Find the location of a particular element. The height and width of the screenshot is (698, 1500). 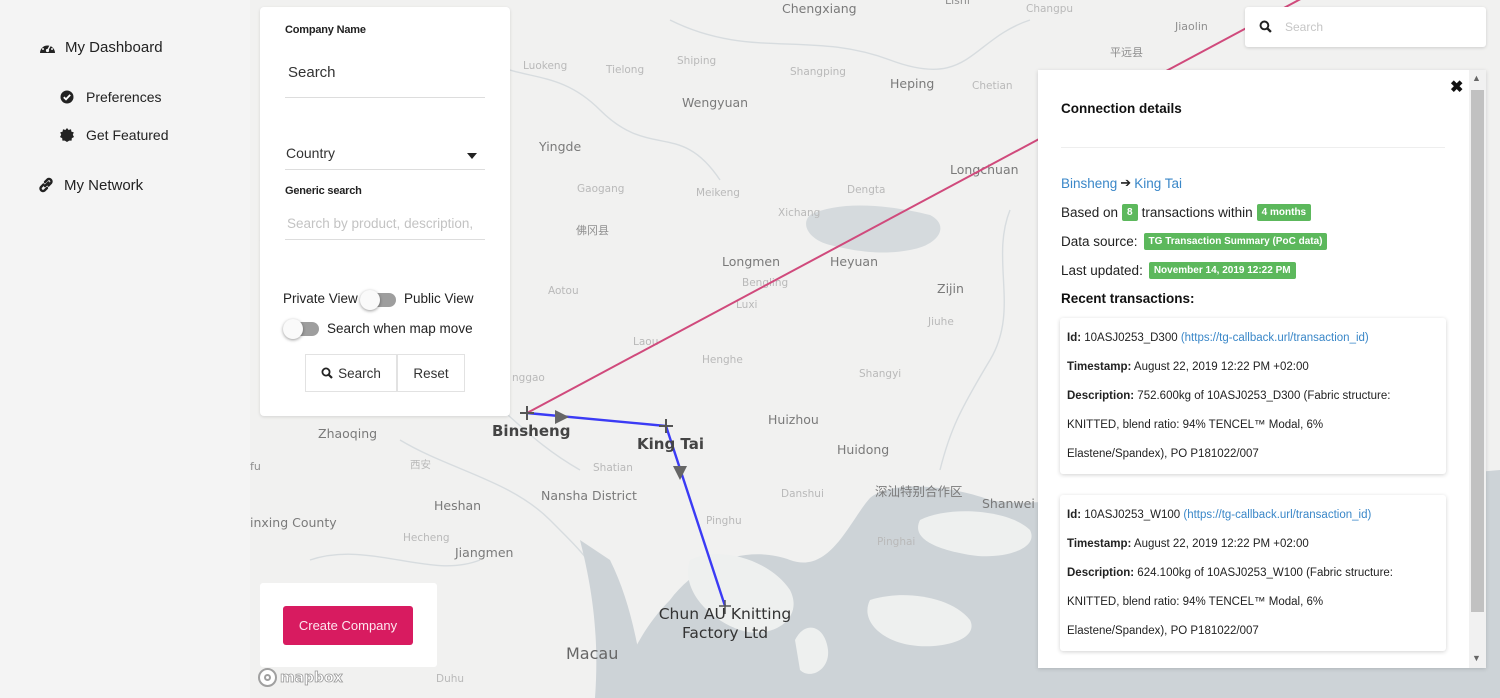

transaction-count-badge: 8 is located at coordinates (1130, 212).